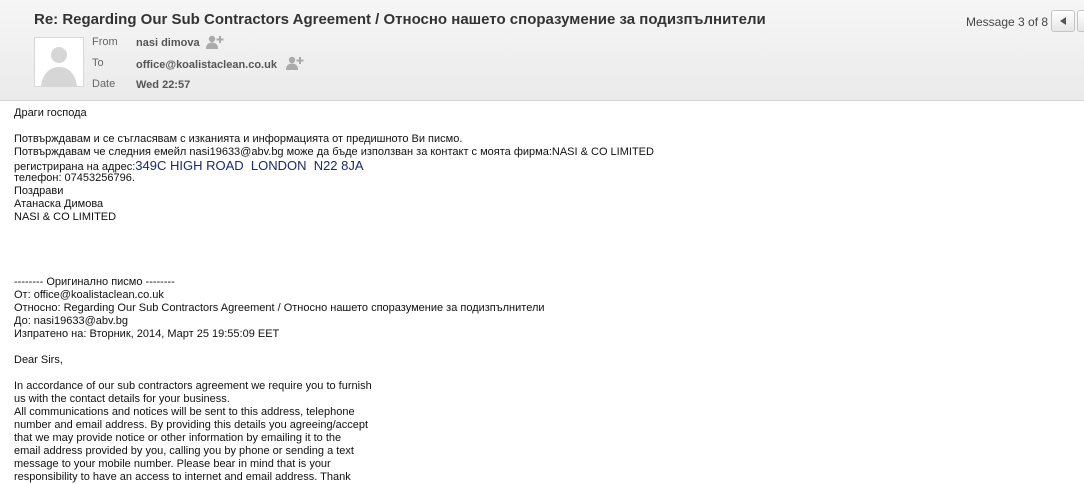 The height and width of the screenshot is (484, 1084). I want to click on avatar, so click(59, 62).